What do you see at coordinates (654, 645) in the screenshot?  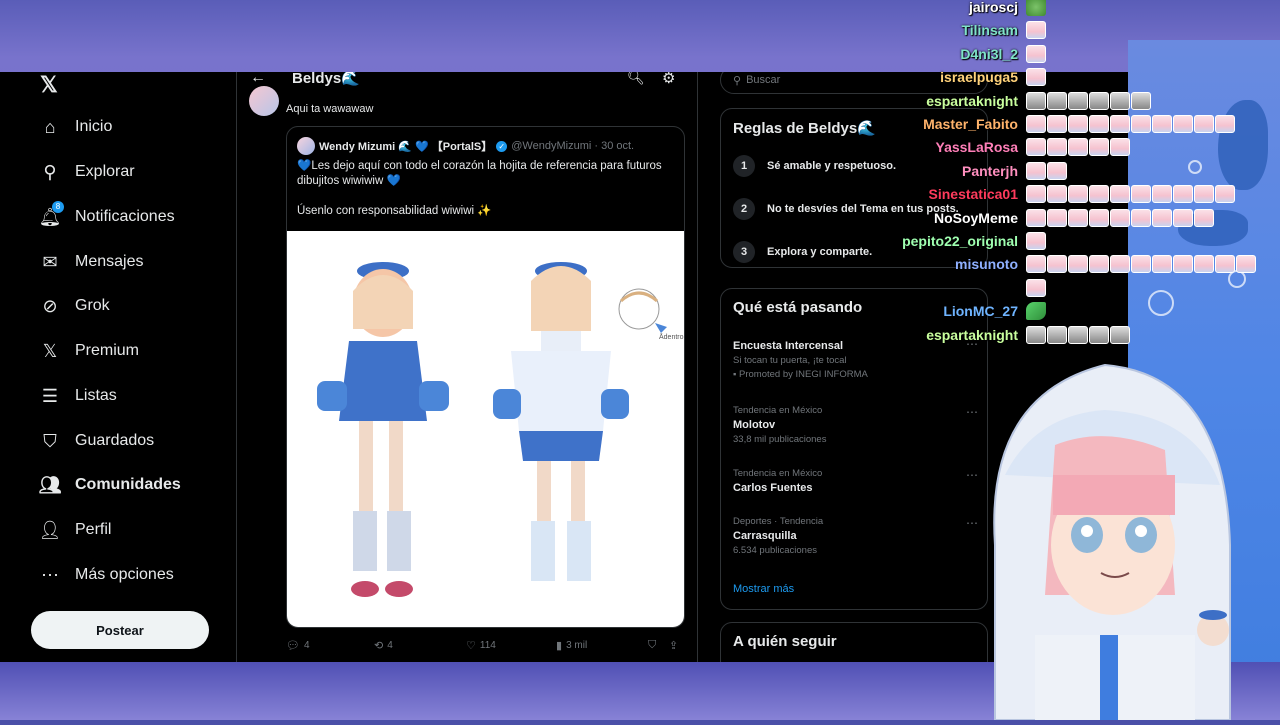 I see `bookmark-button: ⛉` at bounding box center [654, 645].